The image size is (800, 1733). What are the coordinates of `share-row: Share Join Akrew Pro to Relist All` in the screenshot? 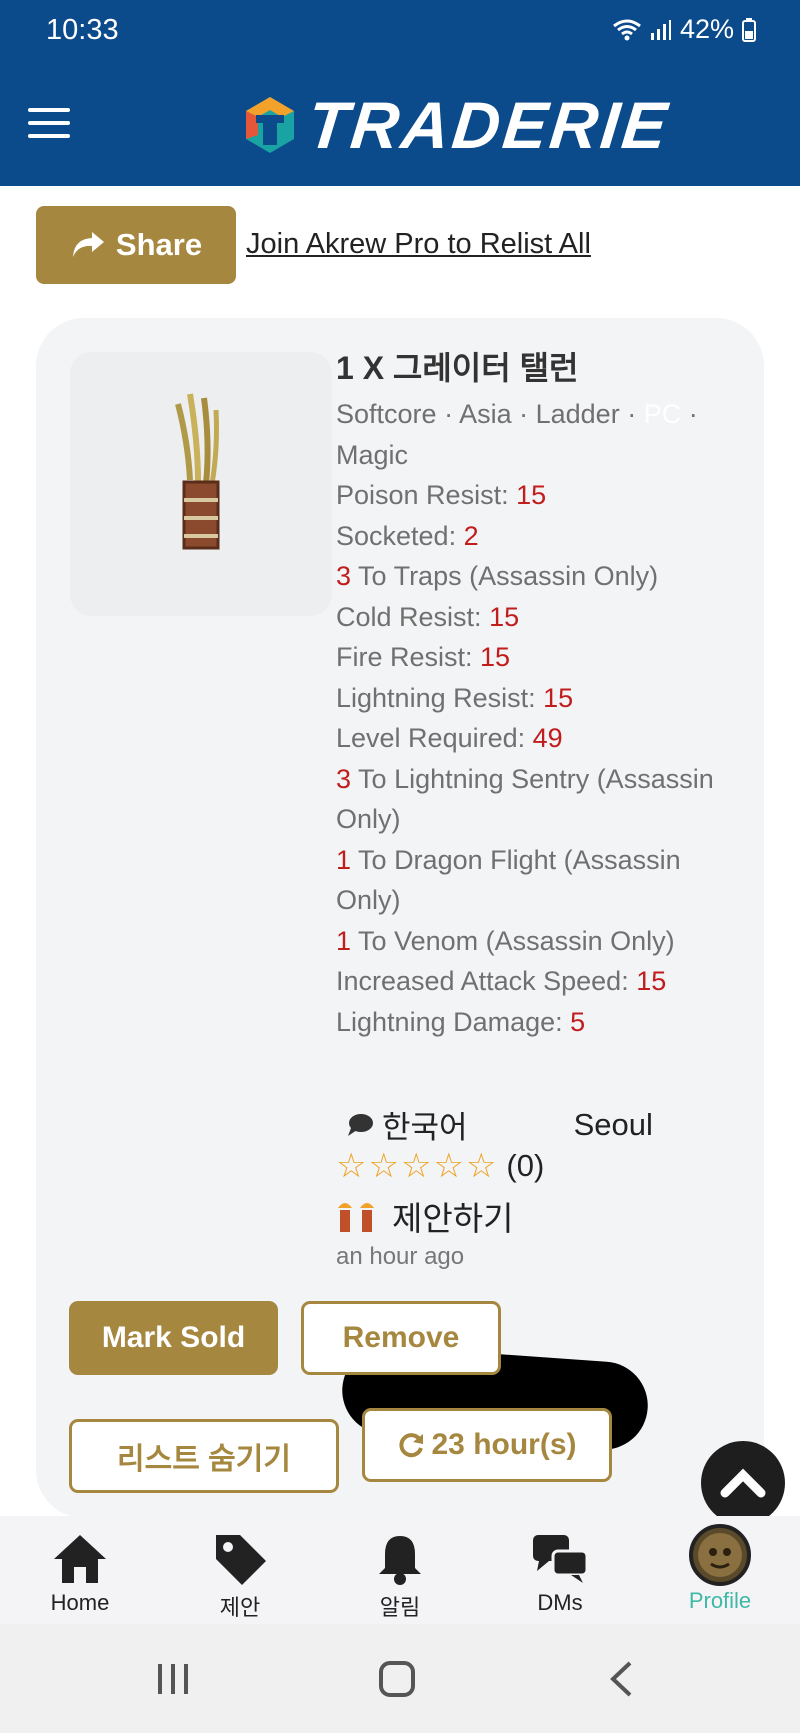 It's located at (406, 245).